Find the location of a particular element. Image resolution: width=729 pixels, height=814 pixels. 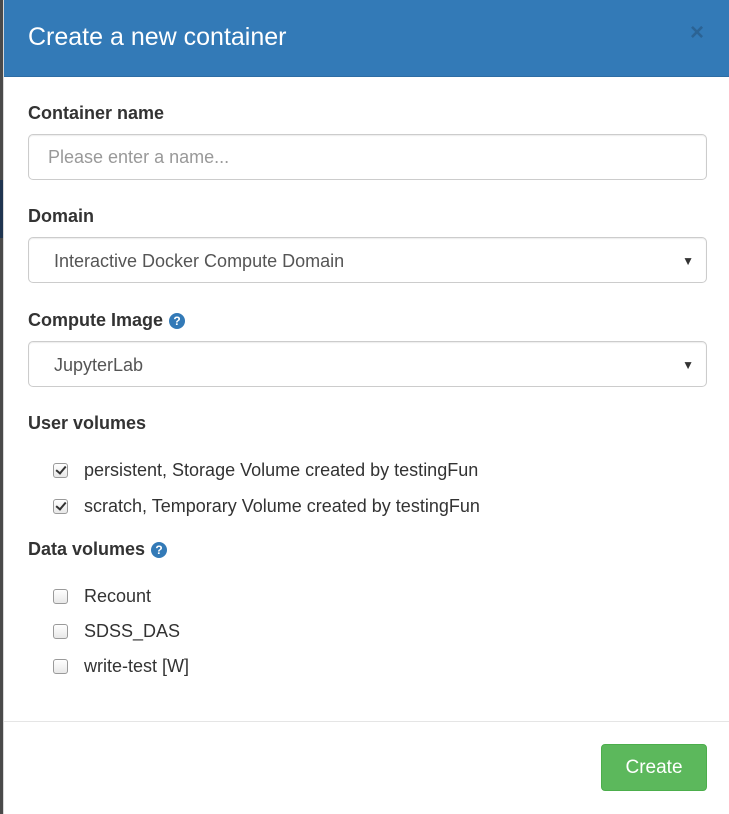

compute-image-select: JupyterLab ▼ is located at coordinates (367, 364).